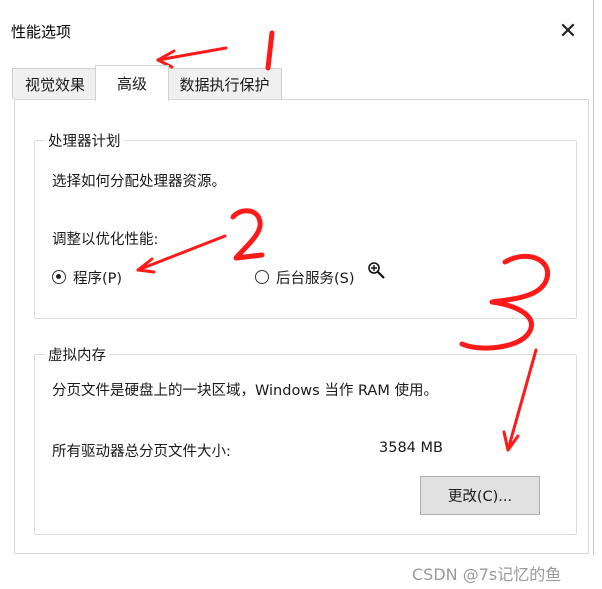 The height and width of the screenshot is (589, 602). Describe the element at coordinates (487, 574) in the screenshot. I see `watermark: CSDN @7s记忆的鱼` at that location.